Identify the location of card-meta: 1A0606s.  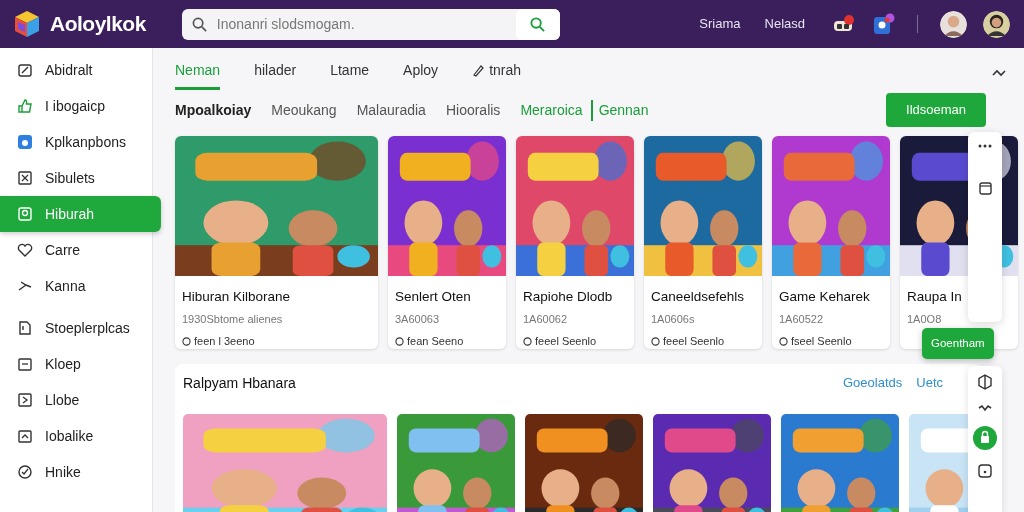
(673, 320).